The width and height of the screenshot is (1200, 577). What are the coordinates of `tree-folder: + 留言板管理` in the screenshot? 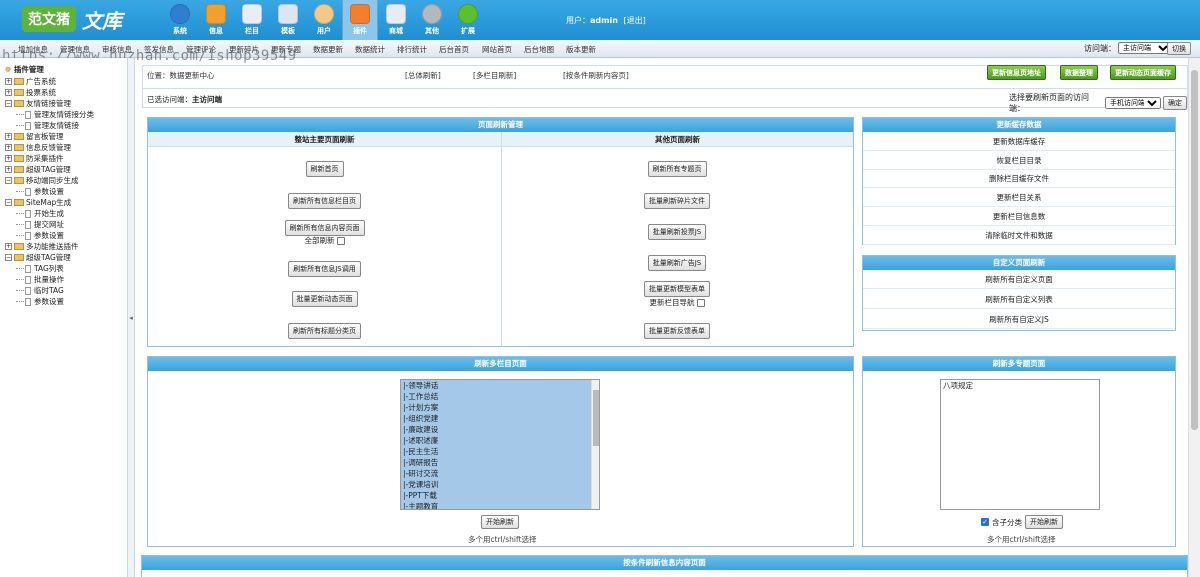 It's located at (34, 136).